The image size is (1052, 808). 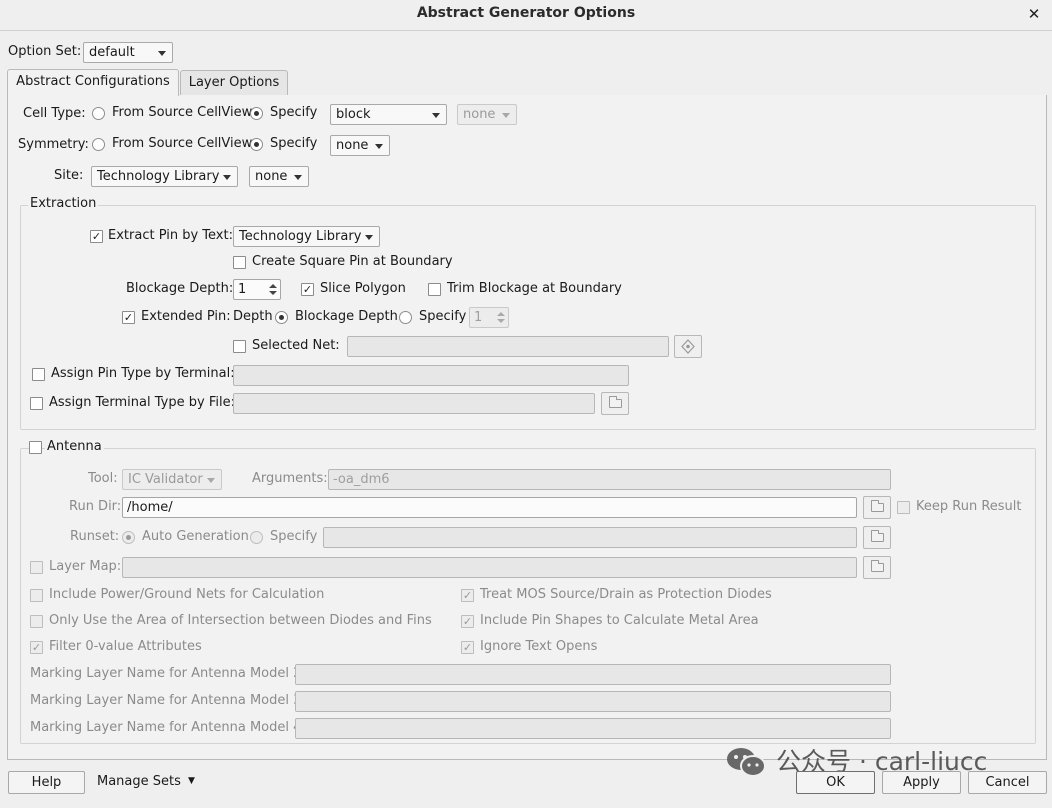 I want to click on extraction-title: Extraction, so click(x=63, y=204).